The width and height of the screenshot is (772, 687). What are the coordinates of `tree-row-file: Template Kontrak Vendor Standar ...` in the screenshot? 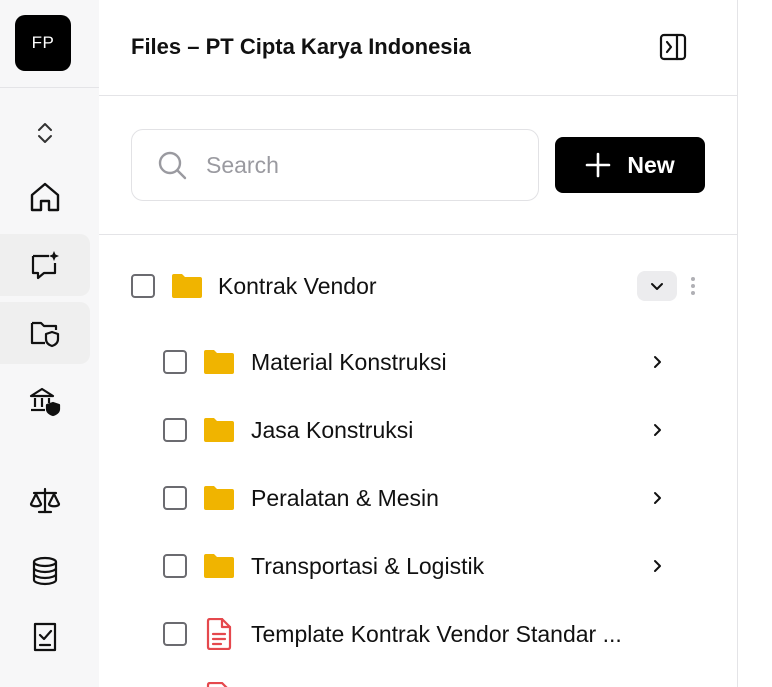 It's located at (418, 634).